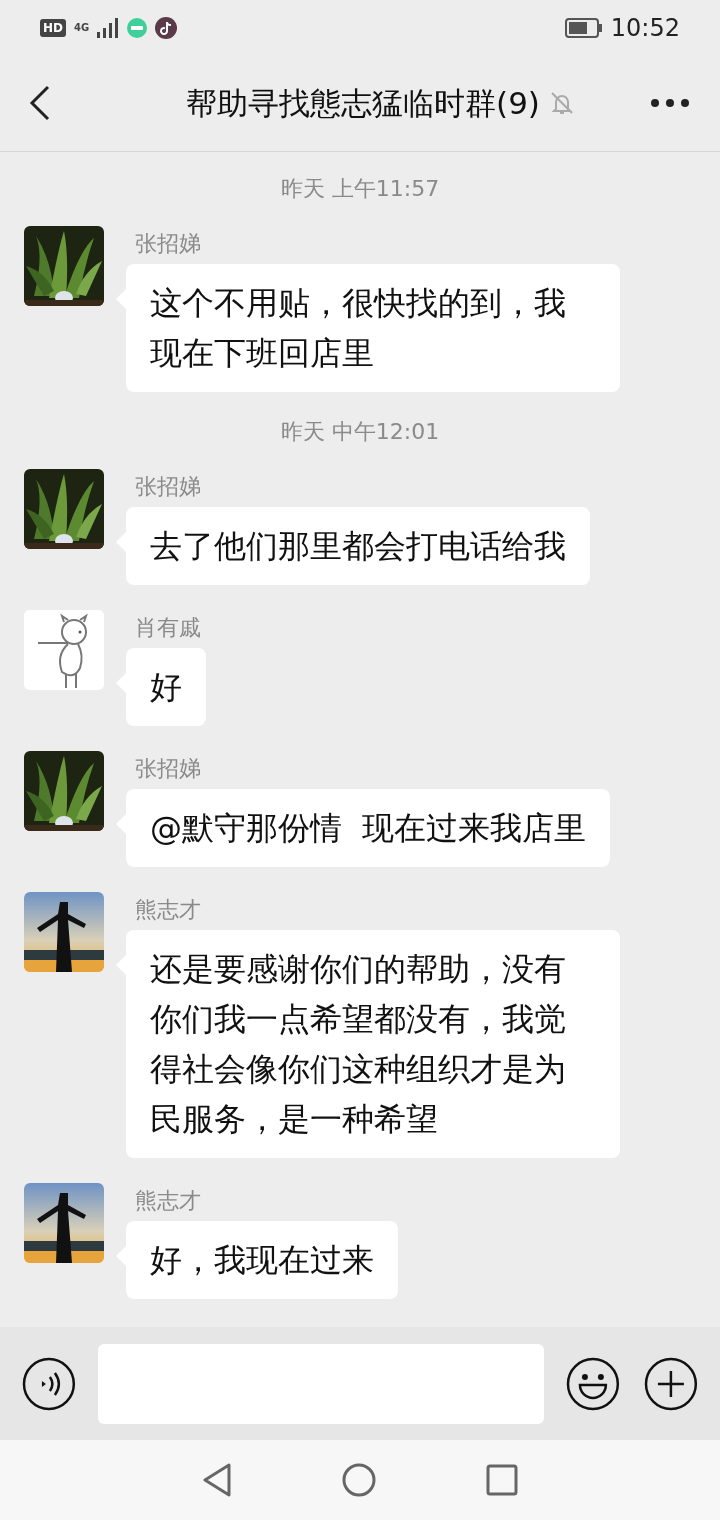 The height and width of the screenshot is (1520, 720). What do you see at coordinates (321, 1383) in the screenshot?
I see `message-input` at bounding box center [321, 1383].